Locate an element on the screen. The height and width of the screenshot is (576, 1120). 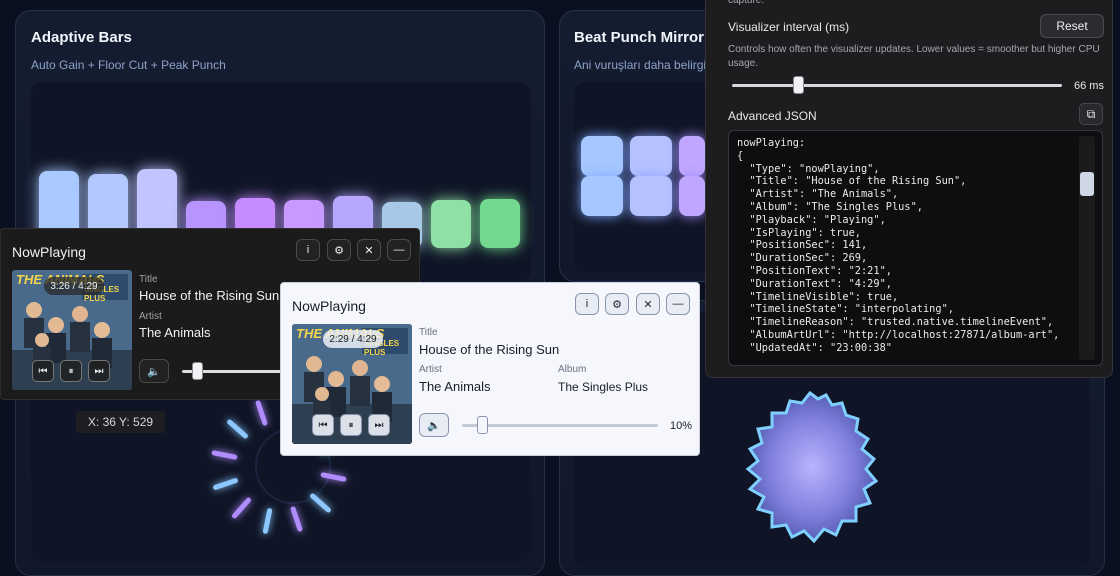
beat-punch-title: Beat Punch Mirror is located at coordinates (639, 37).